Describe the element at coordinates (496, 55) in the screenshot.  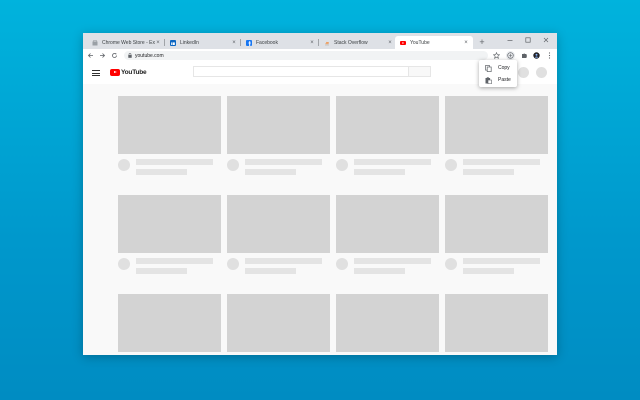
I see `bookmark-star-icon` at that location.